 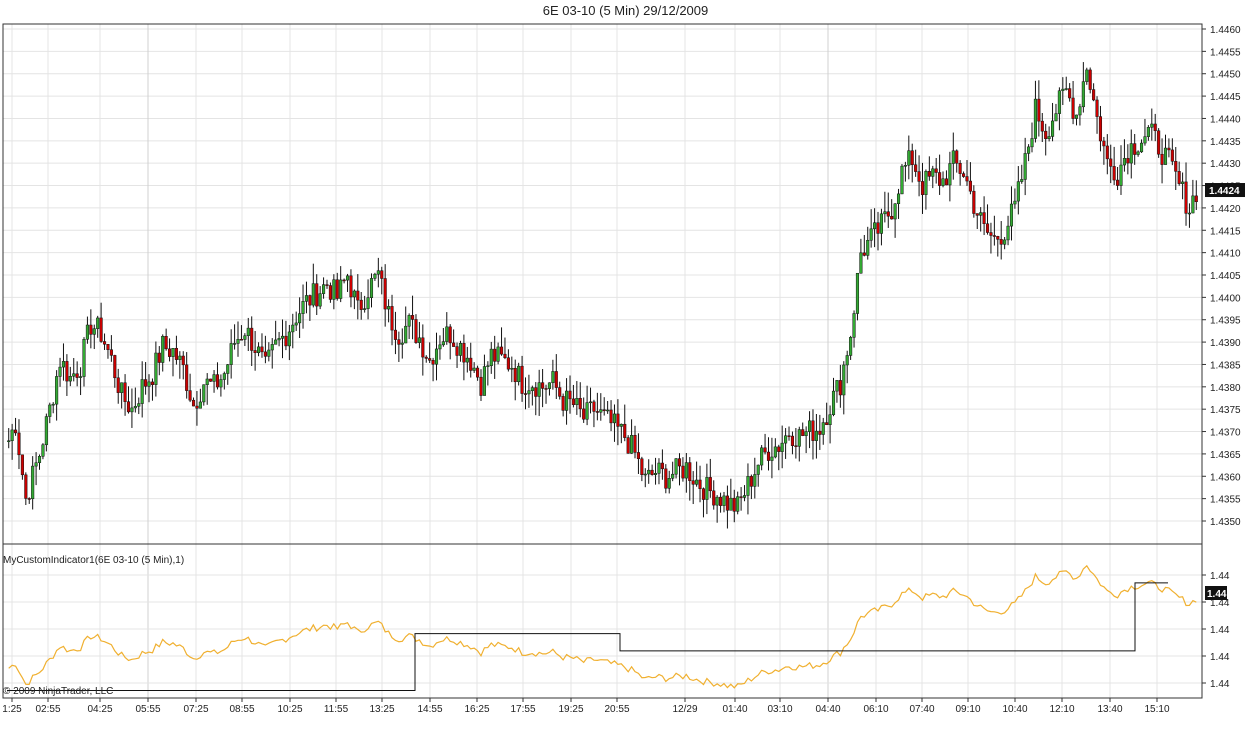 What do you see at coordinates (921, 709) in the screenshot?
I see `time-axis-label: 07:40` at bounding box center [921, 709].